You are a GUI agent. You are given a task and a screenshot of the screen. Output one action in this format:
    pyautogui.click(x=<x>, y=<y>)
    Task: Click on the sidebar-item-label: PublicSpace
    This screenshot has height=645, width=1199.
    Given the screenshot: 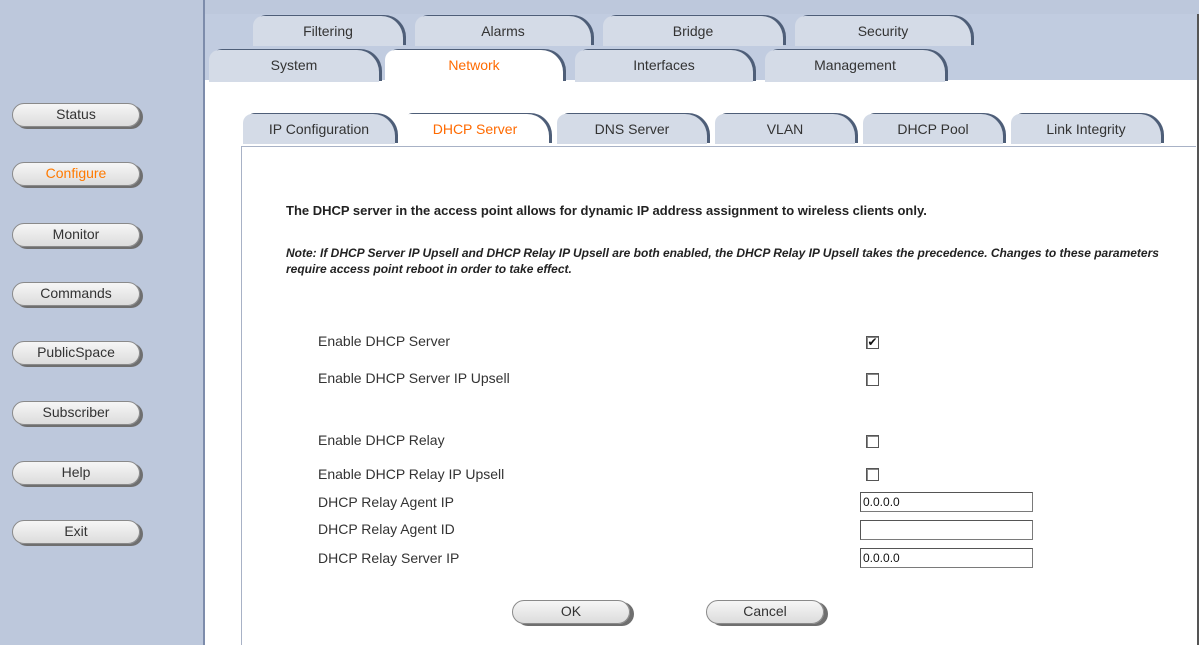 What is the action you would take?
    pyautogui.click(x=76, y=352)
    